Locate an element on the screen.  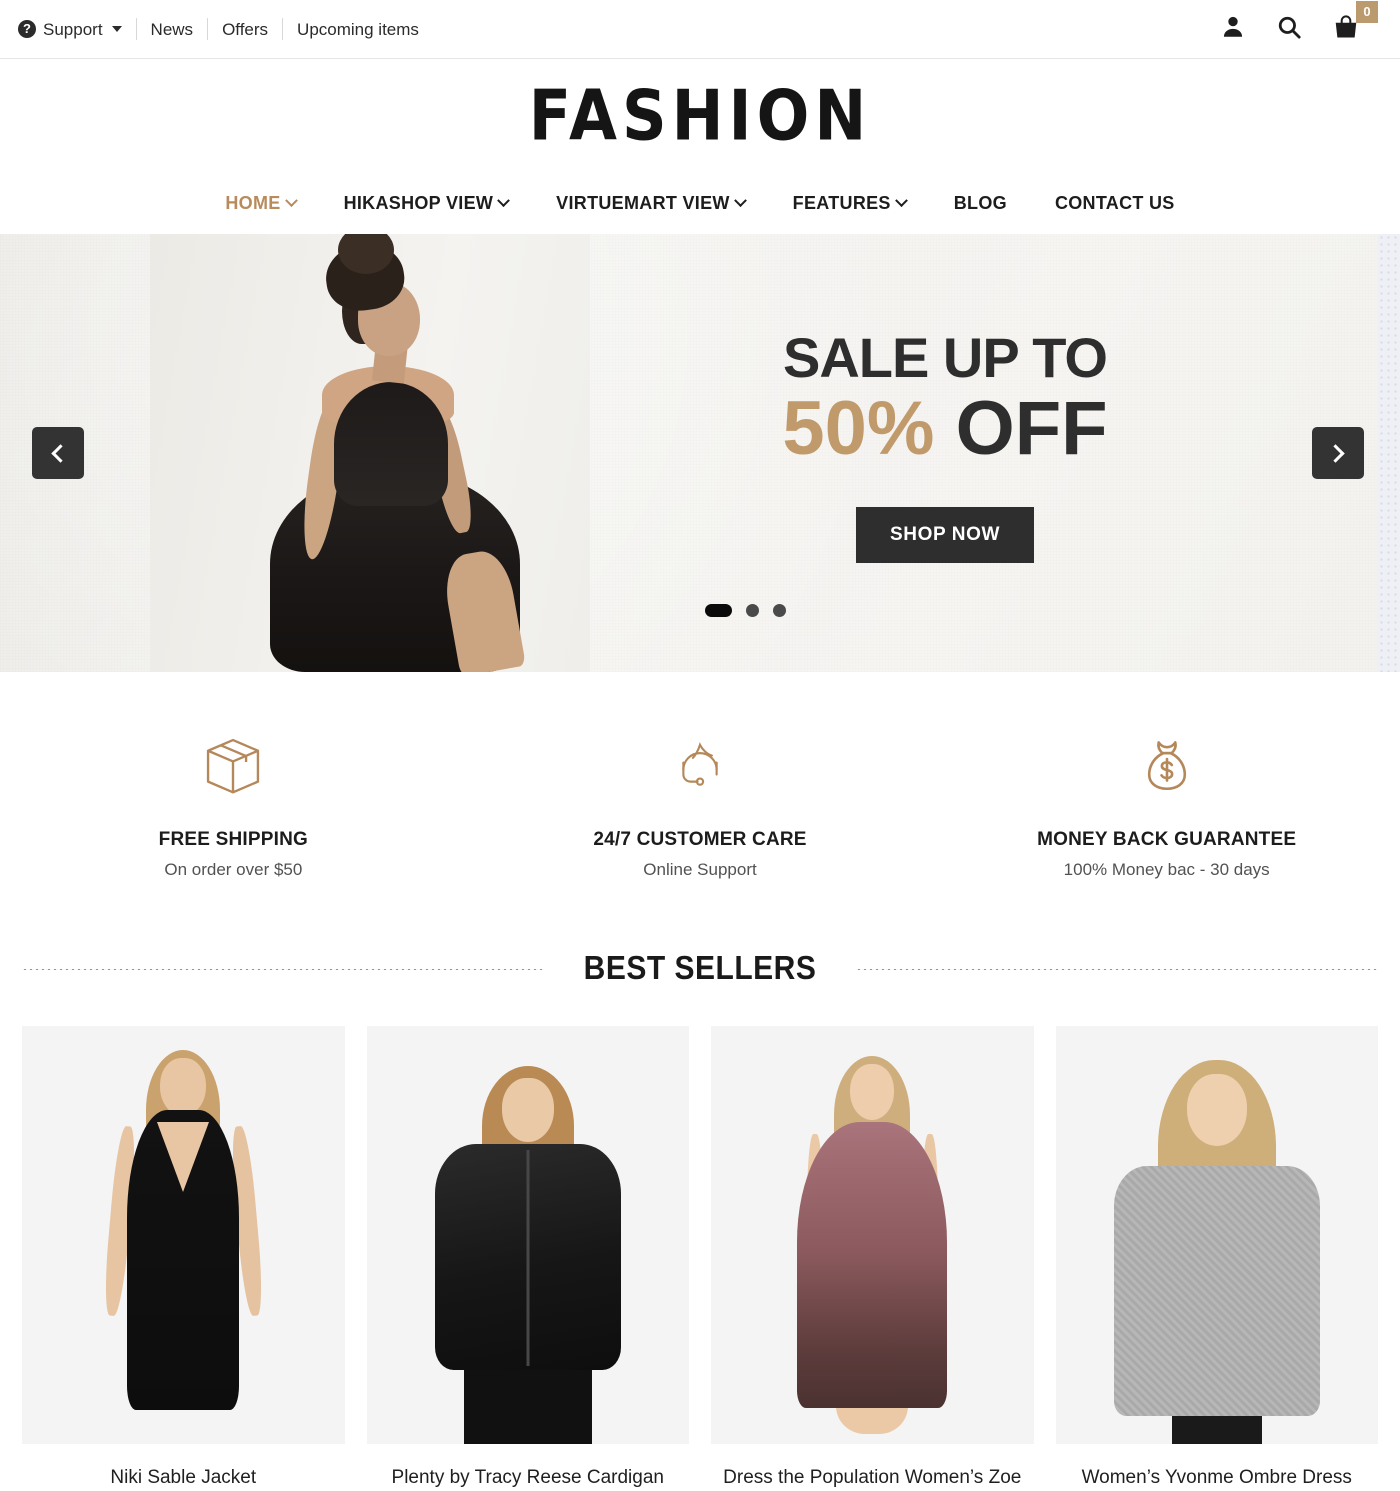
service-title: MONEY BACK GUARANTEE is located at coordinates (1167, 839).